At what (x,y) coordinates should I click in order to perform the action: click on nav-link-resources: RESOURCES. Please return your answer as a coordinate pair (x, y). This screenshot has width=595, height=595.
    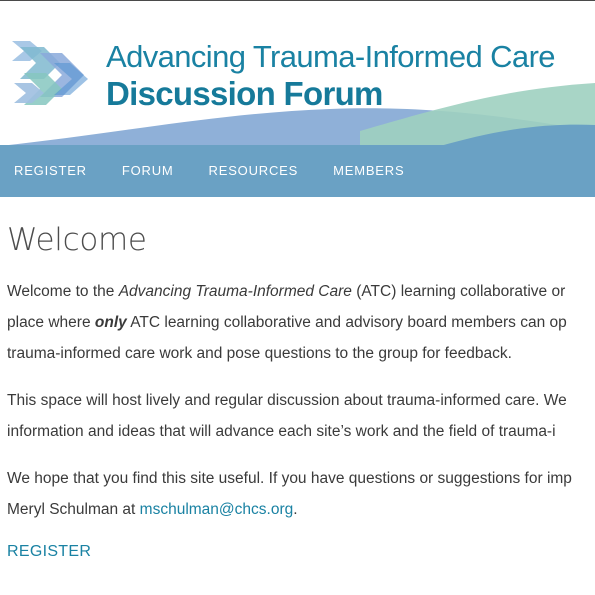
    Looking at the image, I should click on (257, 171).